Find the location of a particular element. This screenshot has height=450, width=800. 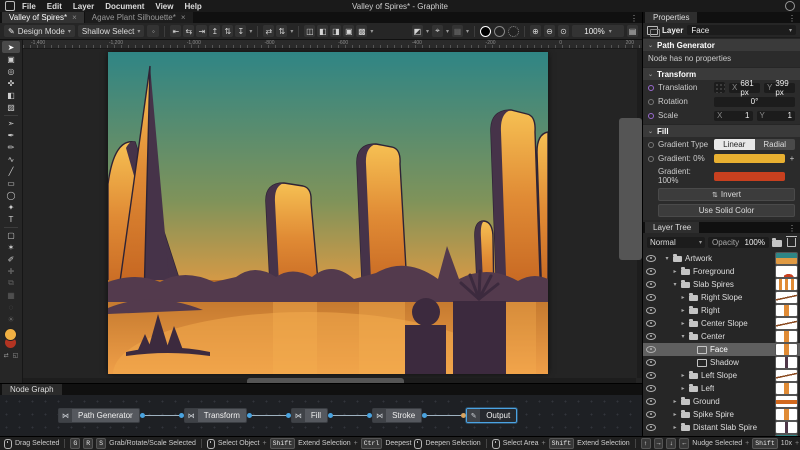

boolean-union-icon: ◫ is located at coordinates (310, 31).